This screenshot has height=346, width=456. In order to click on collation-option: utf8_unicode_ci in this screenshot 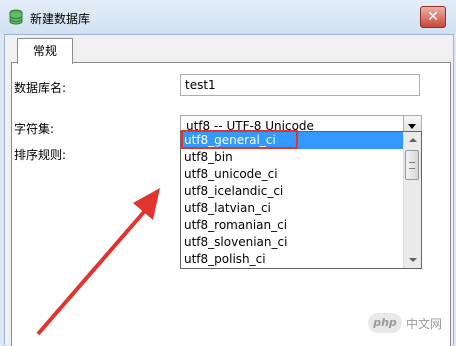, I will do `click(293, 174)`.